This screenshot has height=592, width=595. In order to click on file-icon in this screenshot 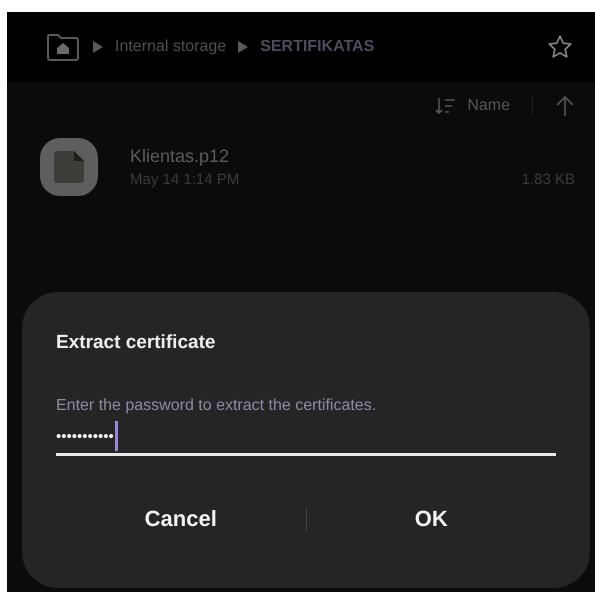, I will do `click(69, 167)`.